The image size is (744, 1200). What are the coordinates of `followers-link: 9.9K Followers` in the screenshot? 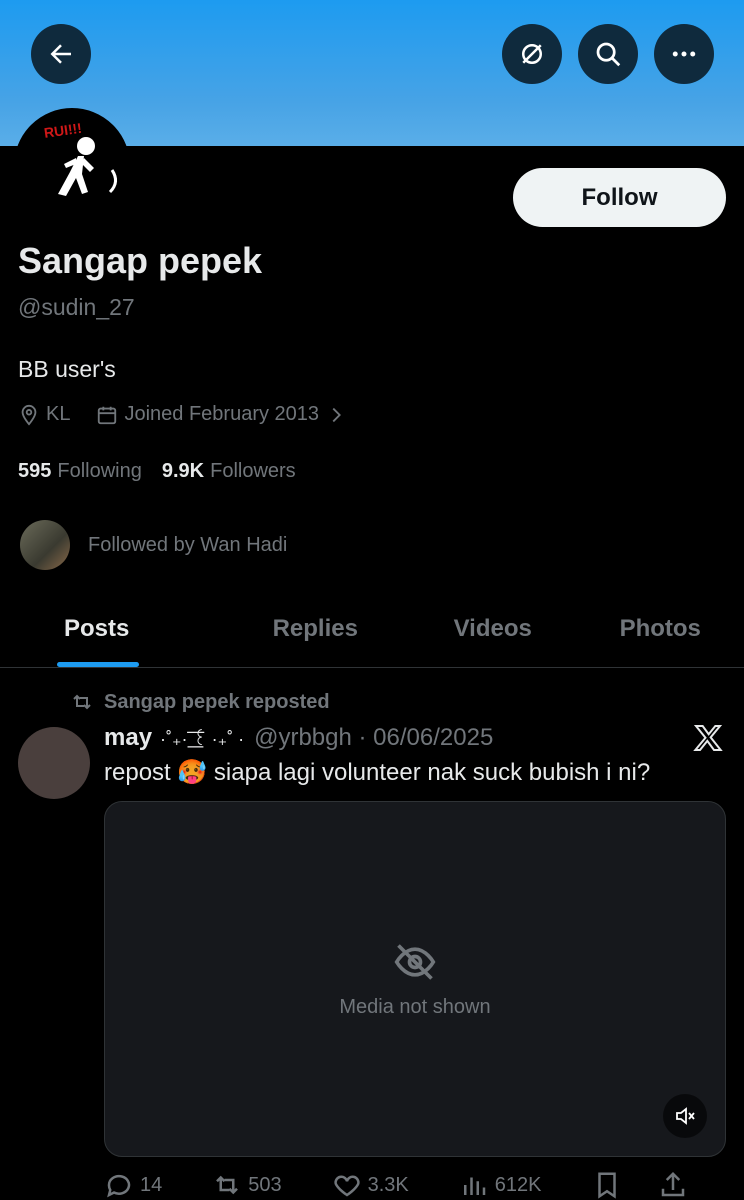 It's located at (229, 471).